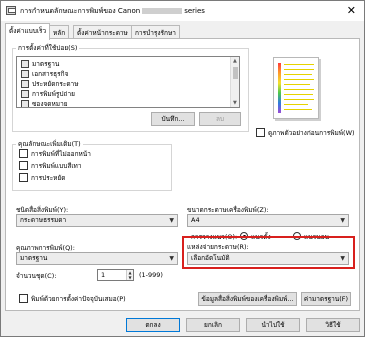  What do you see at coordinates (48, 178) in the screenshot?
I see `economy-label: การประหยัด` at bounding box center [48, 178].